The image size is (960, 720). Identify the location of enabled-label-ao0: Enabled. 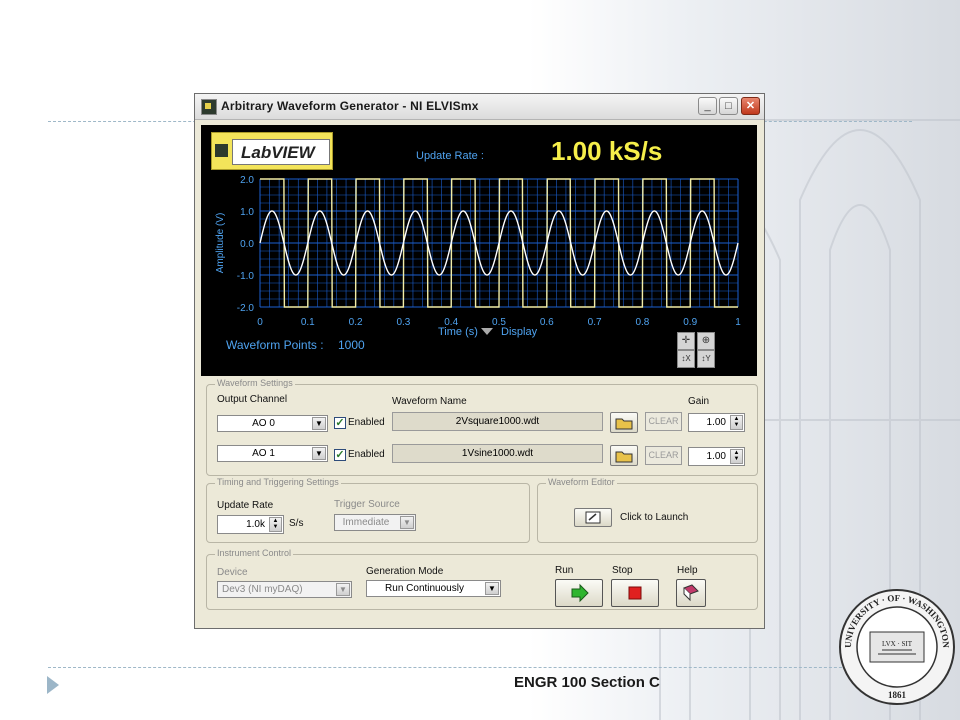
(366, 422).